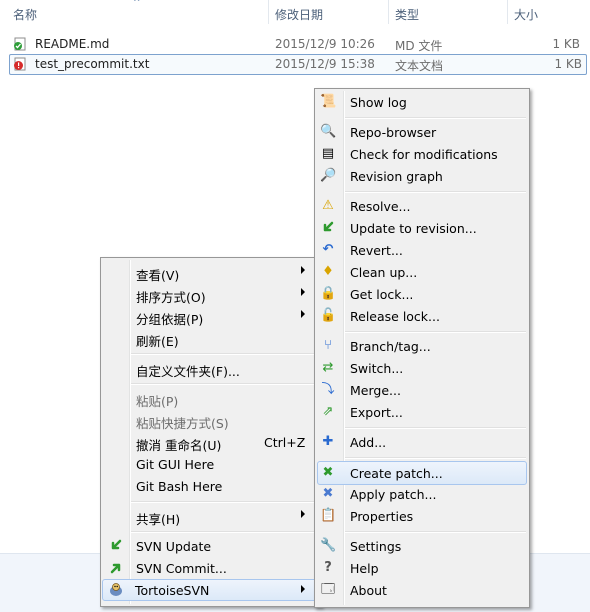 This screenshot has height=612, width=590. Describe the element at coordinates (211, 590) in the screenshot. I see `menu-item-tortoisesvn: TortoiseSVN` at that location.